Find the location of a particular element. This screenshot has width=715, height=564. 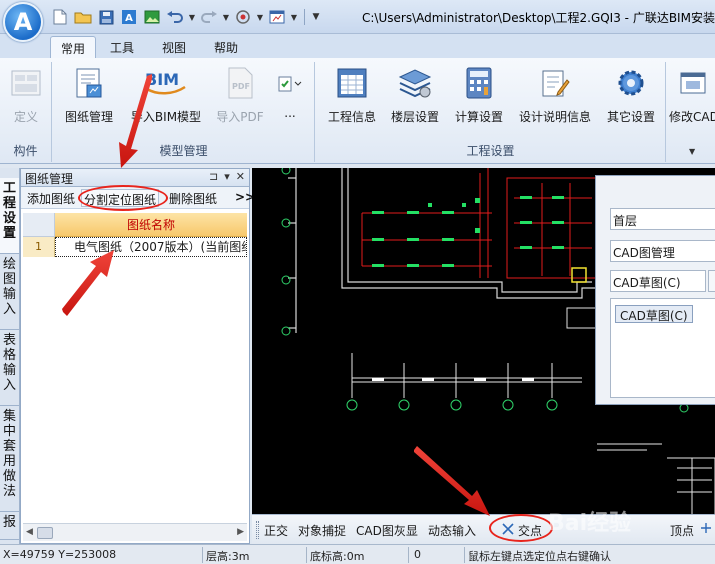

define-icon is located at coordinates (26, 83).